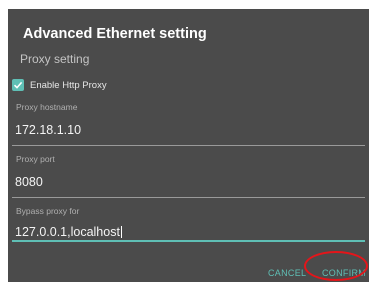 The width and height of the screenshot is (375, 286). What do you see at coordinates (287, 273) in the screenshot?
I see `cancel-button: CANCEL` at bounding box center [287, 273].